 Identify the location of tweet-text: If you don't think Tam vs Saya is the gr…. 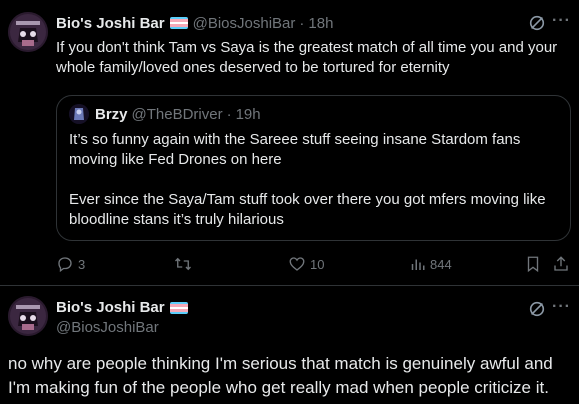
(307, 57).